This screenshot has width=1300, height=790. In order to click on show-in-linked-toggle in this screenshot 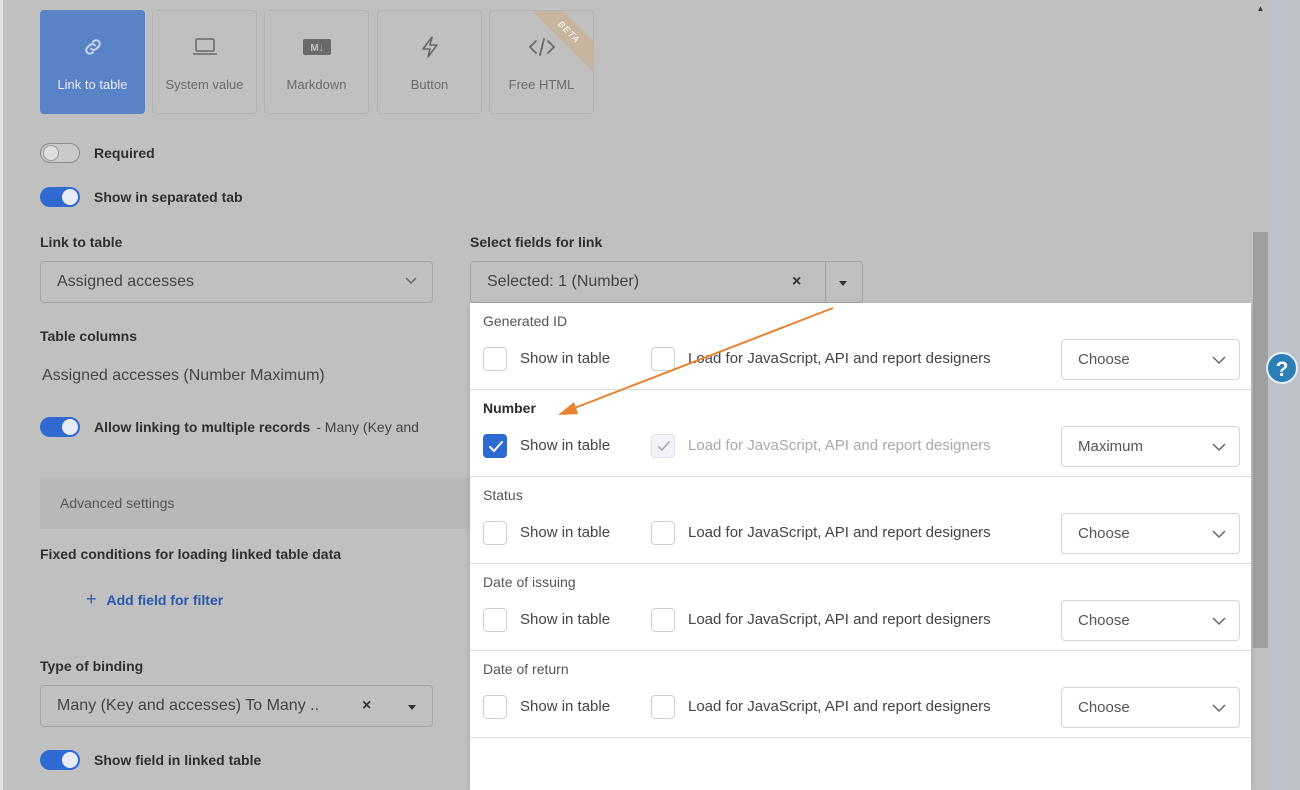, I will do `click(60, 760)`.